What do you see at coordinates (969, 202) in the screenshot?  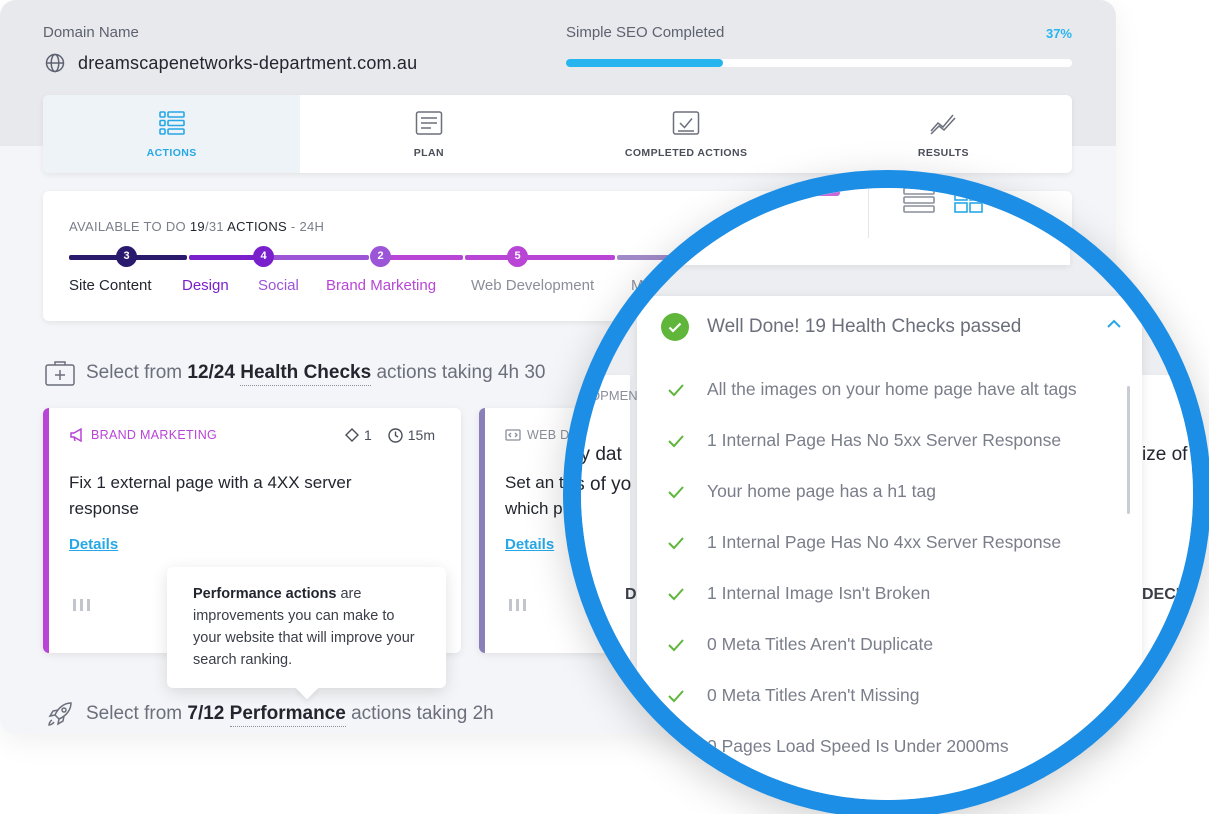 I see `grid-view-icon` at bounding box center [969, 202].